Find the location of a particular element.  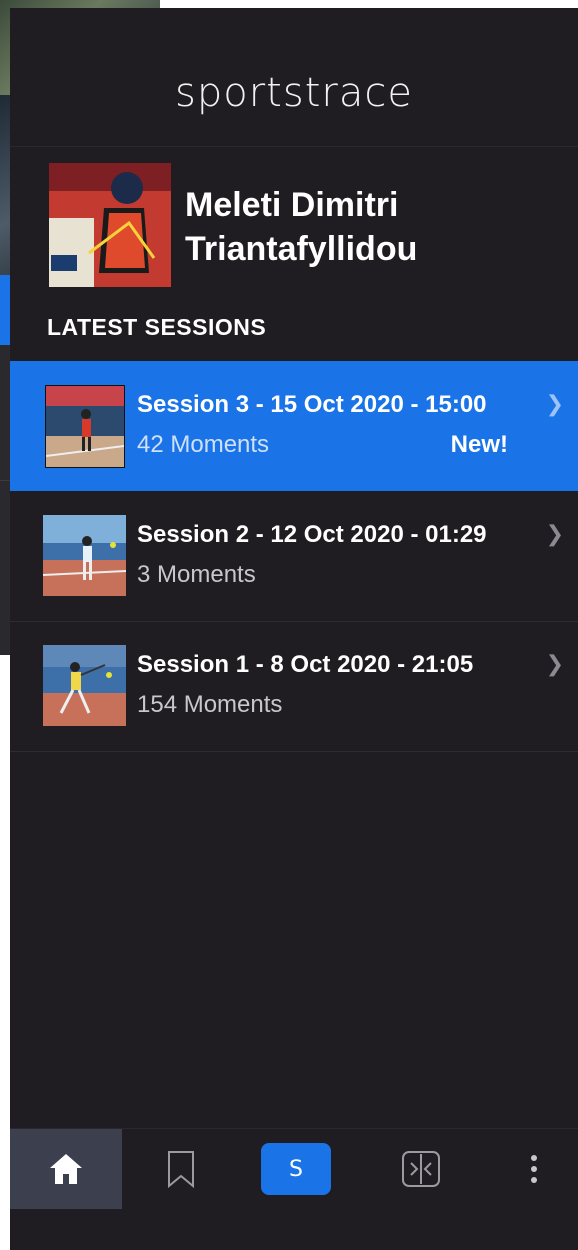

session-moments: 42 Moments is located at coordinates (203, 444).